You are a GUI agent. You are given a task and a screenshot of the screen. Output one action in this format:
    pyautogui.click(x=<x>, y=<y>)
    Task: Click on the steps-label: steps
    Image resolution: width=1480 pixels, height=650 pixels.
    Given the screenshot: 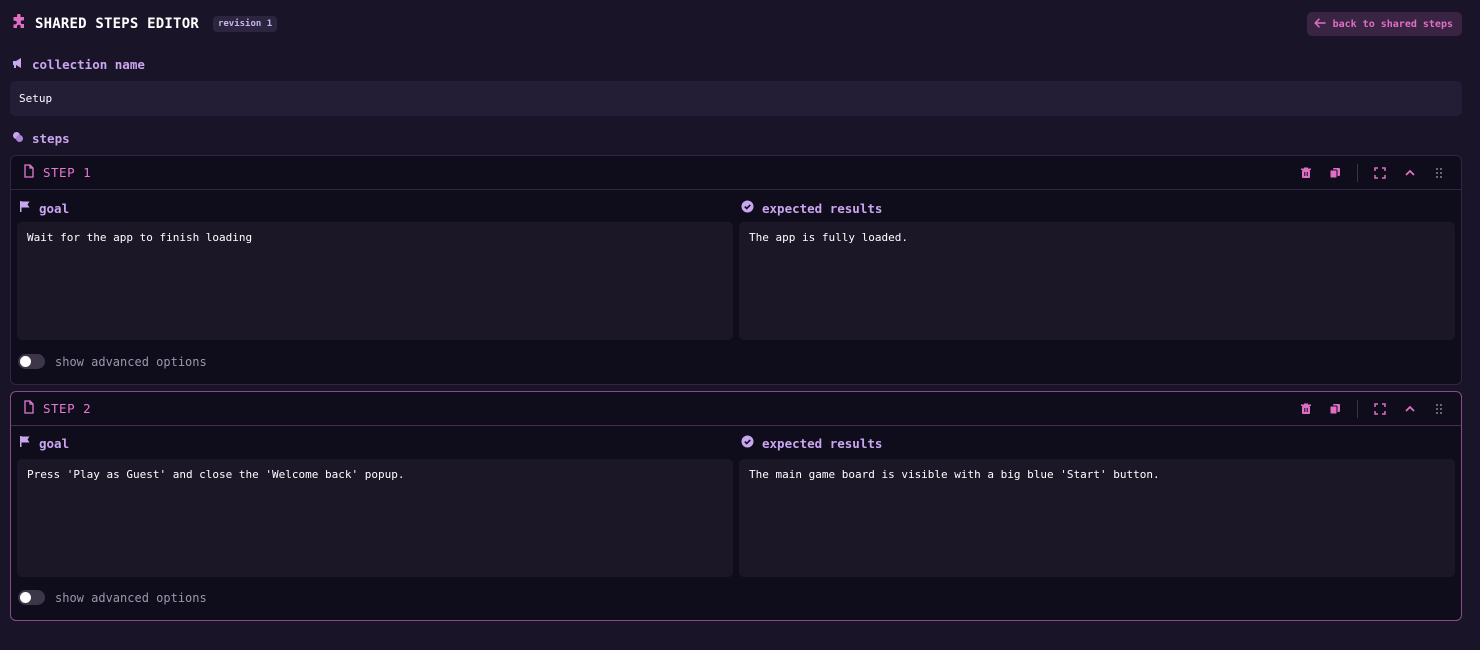 What is the action you would take?
    pyautogui.click(x=41, y=138)
    